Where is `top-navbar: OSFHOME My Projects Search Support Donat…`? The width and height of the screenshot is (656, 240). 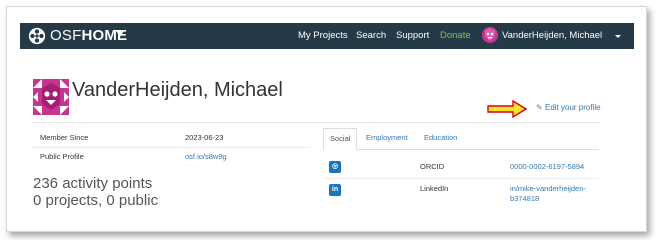 top-navbar: OSFHOME My Projects Search Support Donat… is located at coordinates (327, 36).